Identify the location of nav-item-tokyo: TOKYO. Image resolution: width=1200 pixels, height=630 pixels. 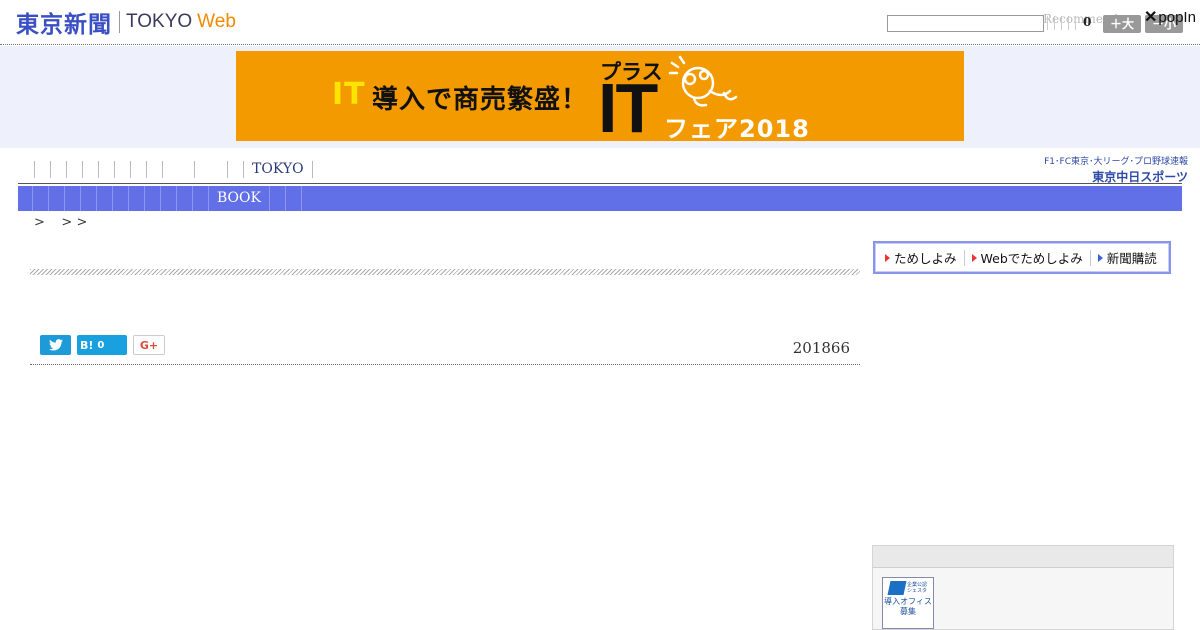
(278, 169).